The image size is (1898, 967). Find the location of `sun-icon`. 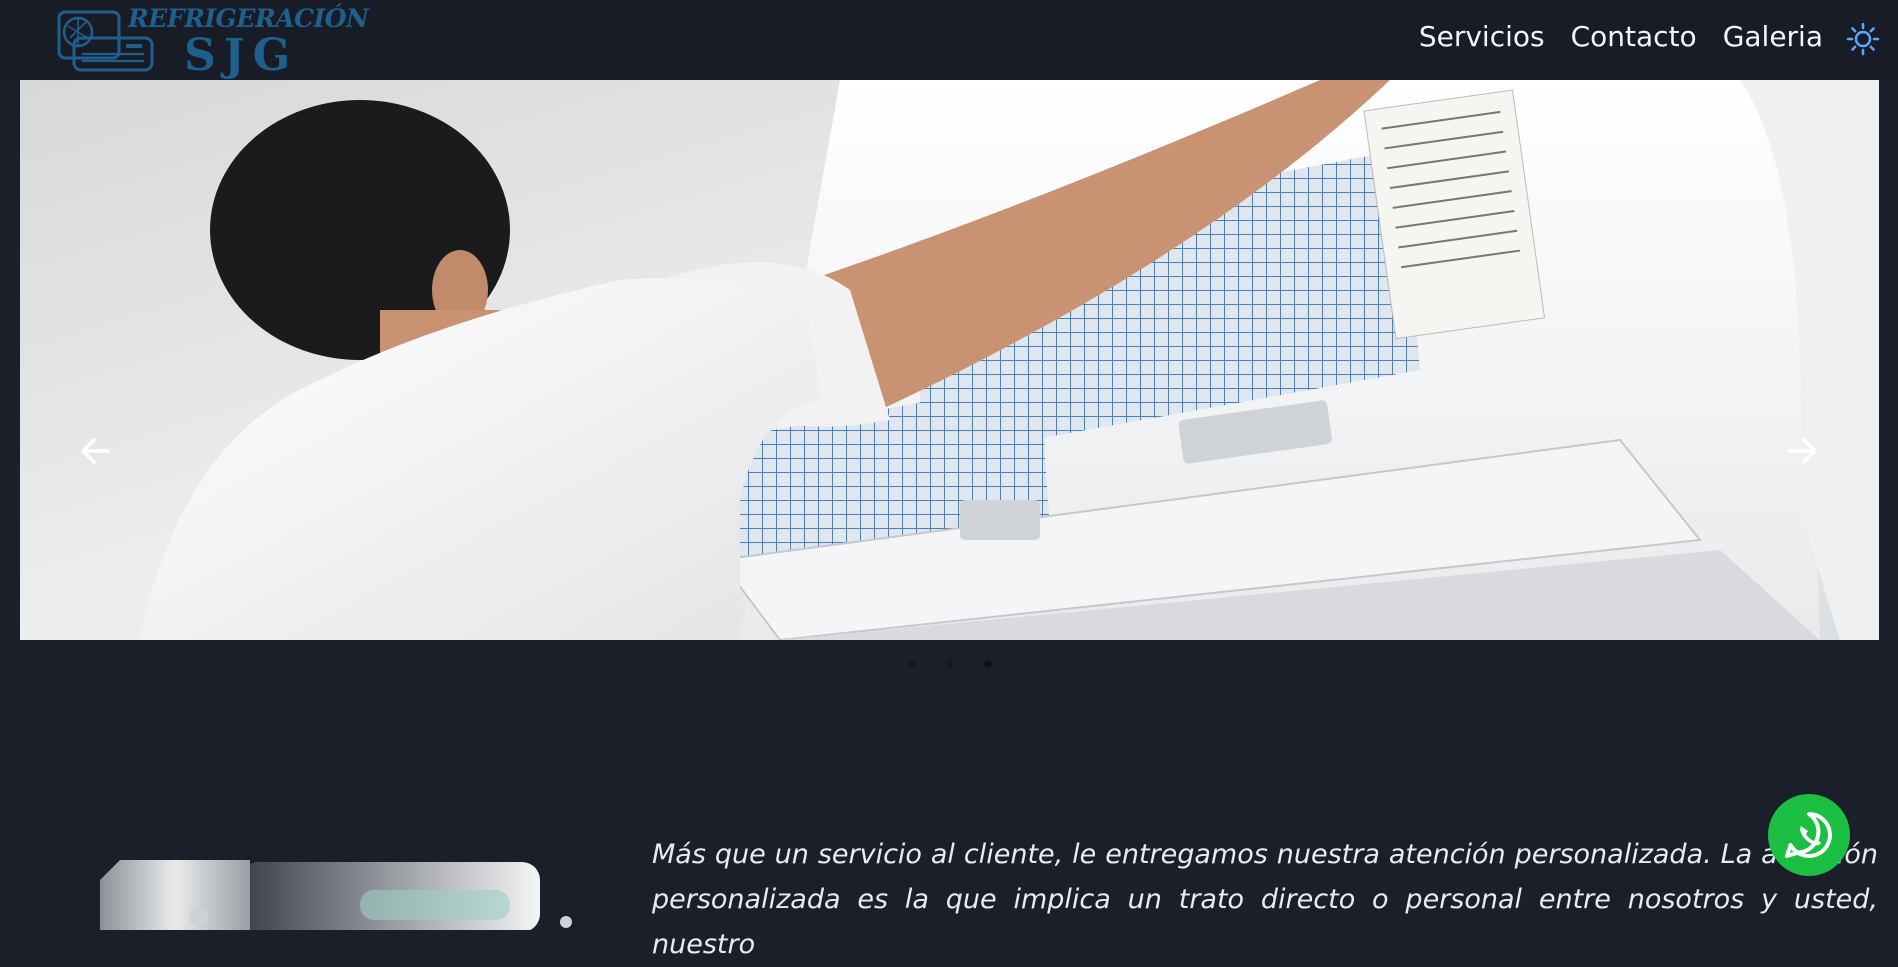

sun-icon is located at coordinates (1863, 39).